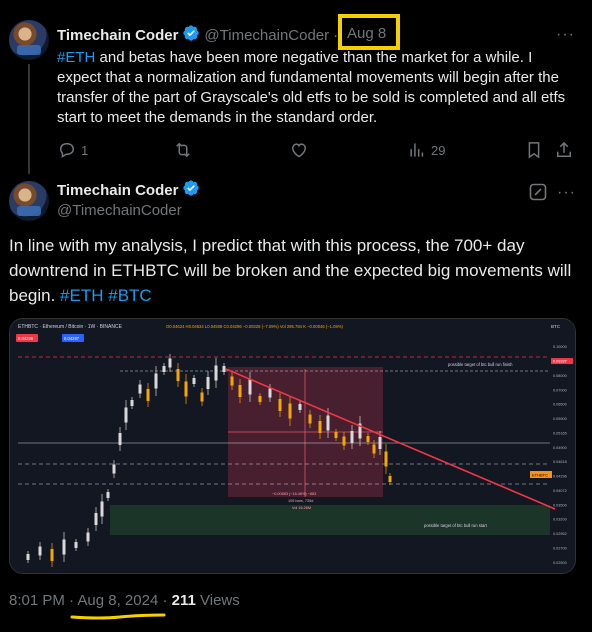  What do you see at coordinates (426, 150) in the screenshot?
I see `views-button: 29` at bounding box center [426, 150].